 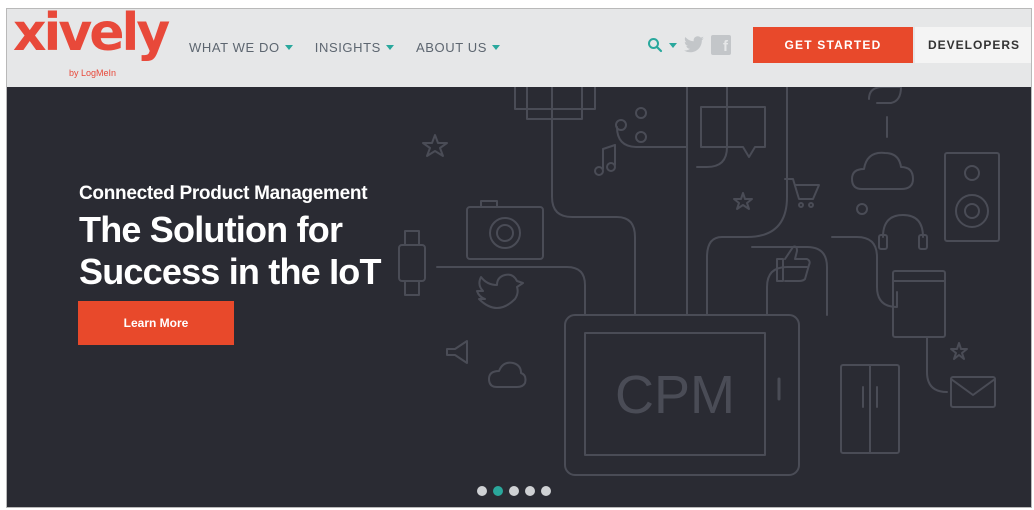 I want to click on get-started-button: GET STARTED, so click(x=833, y=45).